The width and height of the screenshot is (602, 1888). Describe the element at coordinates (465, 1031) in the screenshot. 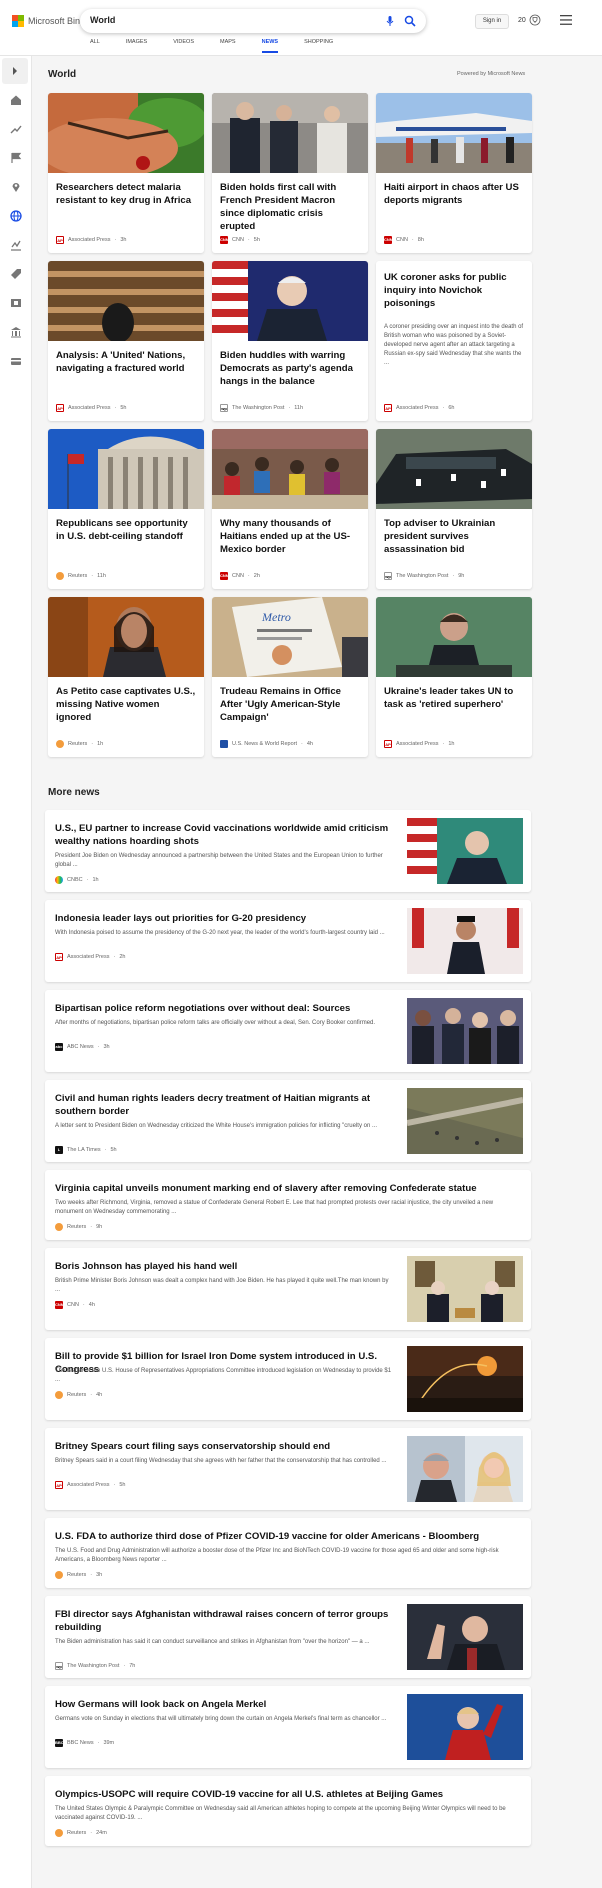

I see `senators-image` at that location.